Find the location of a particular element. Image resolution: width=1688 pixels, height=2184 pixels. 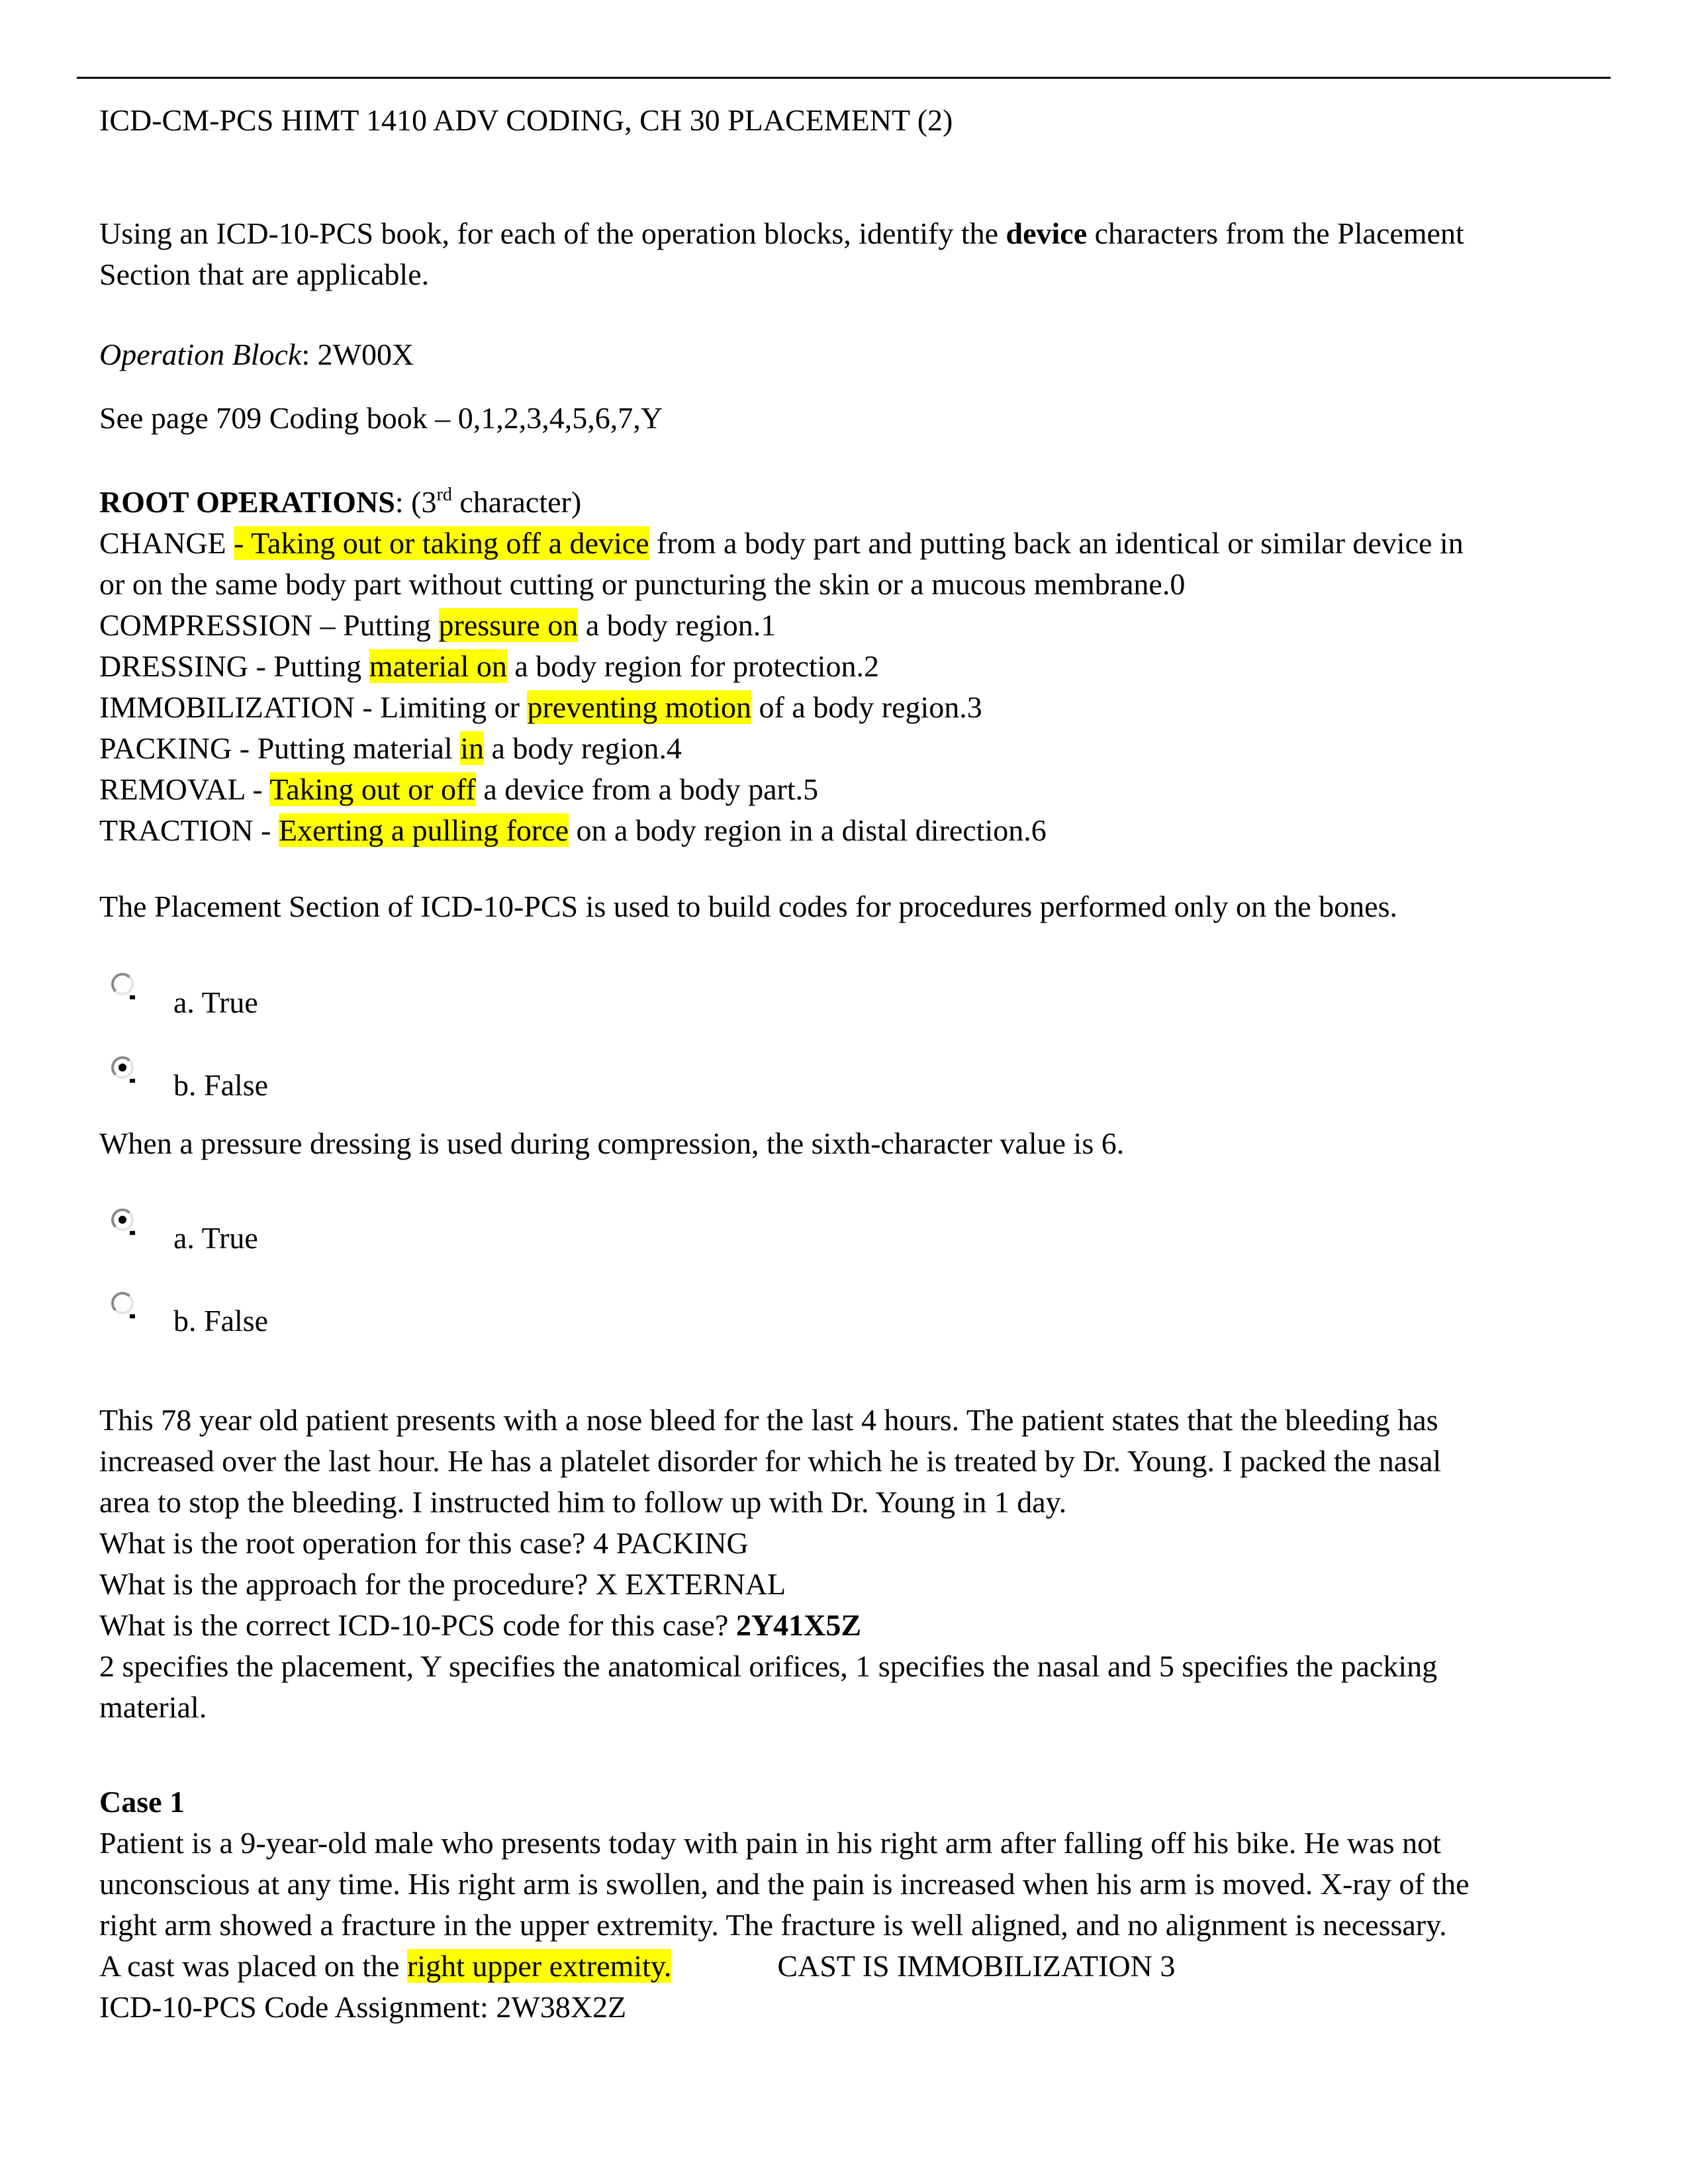

code-answer: 2Y41X5Z is located at coordinates (798, 1625).